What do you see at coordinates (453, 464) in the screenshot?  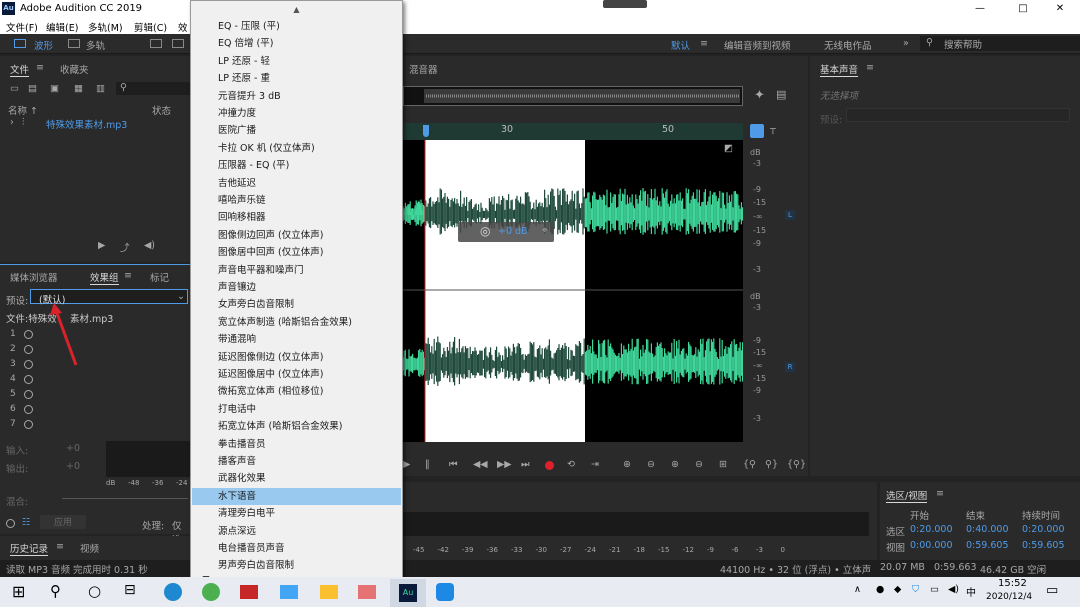 I see `skip-start-icon: ⏮` at bounding box center [453, 464].